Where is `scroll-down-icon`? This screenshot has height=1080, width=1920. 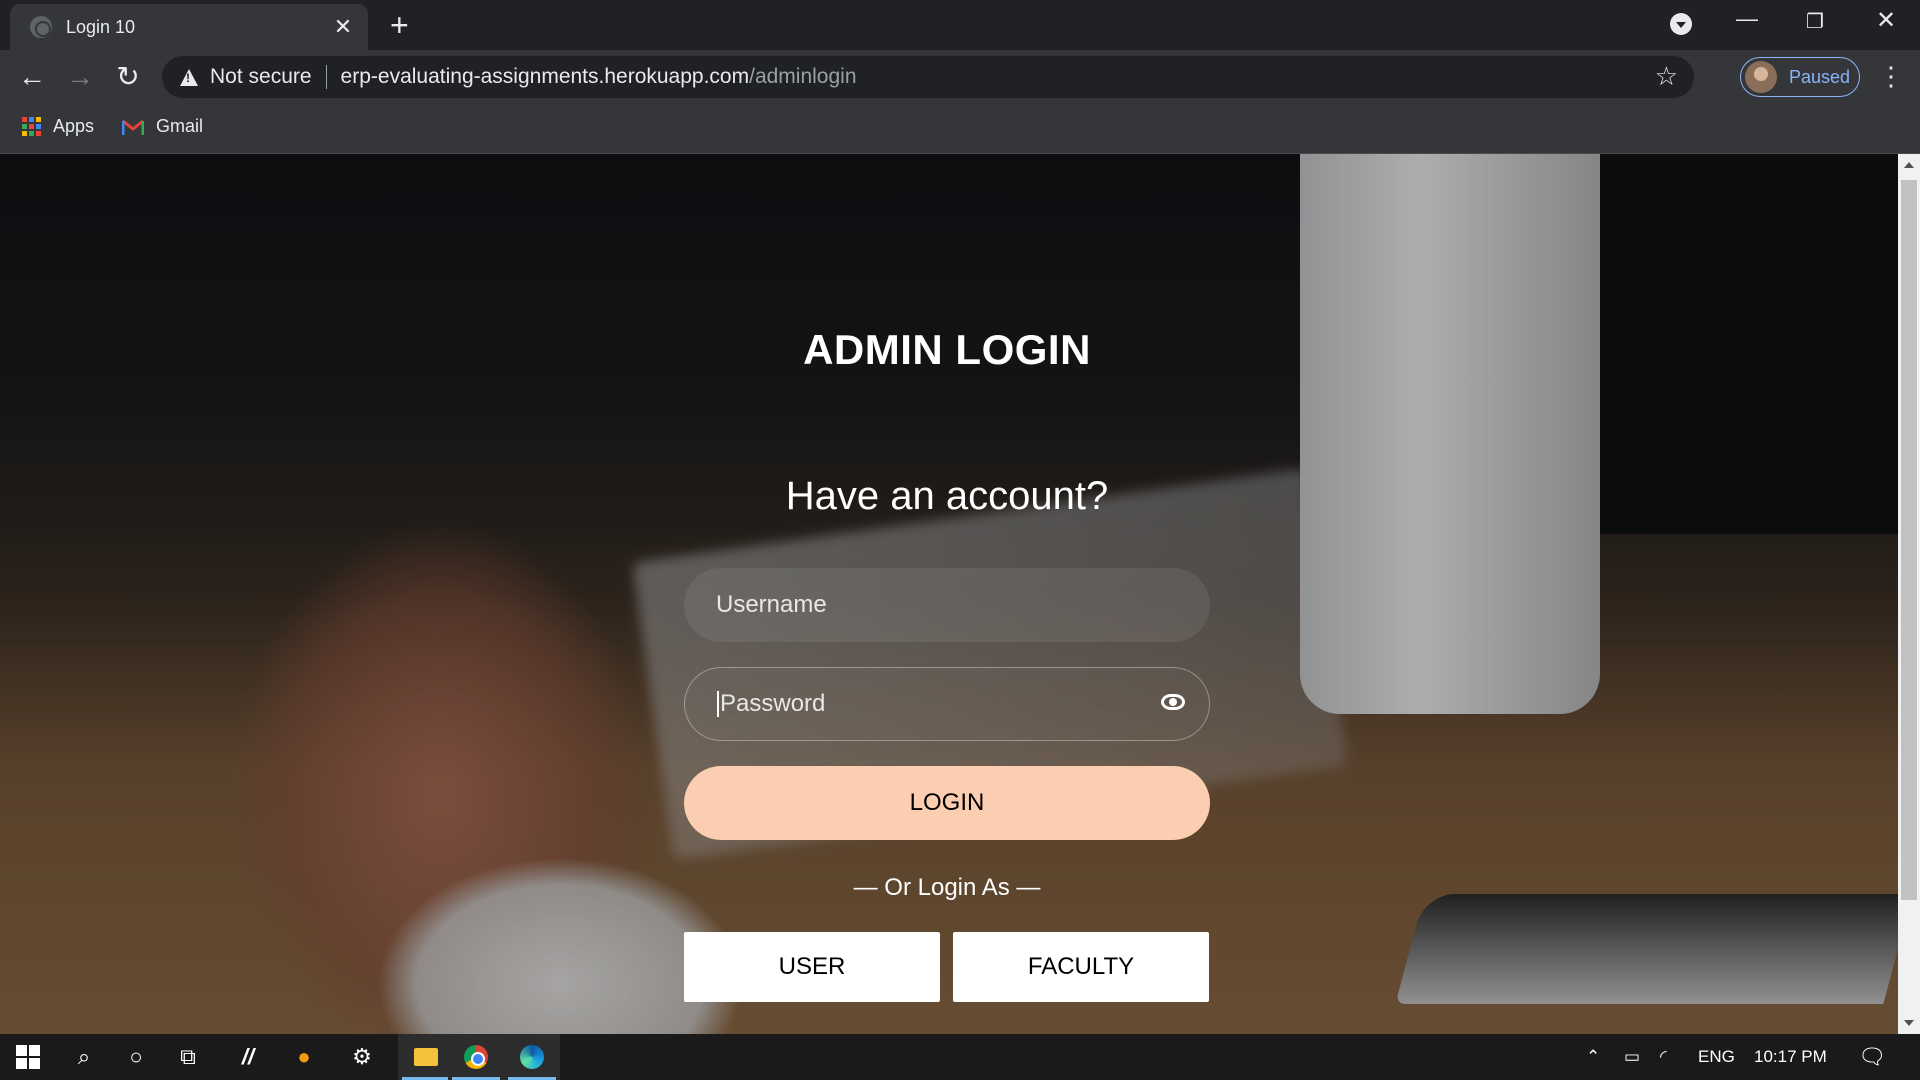
scroll-down-icon is located at coordinates (1909, 1023).